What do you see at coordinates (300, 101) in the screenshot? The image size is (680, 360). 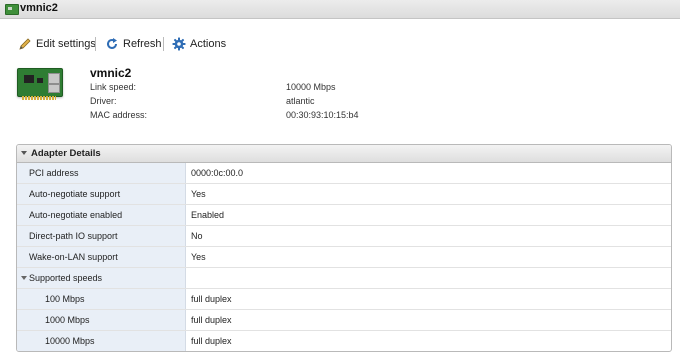 I see `driver-value: atlantic` at bounding box center [300, 101].